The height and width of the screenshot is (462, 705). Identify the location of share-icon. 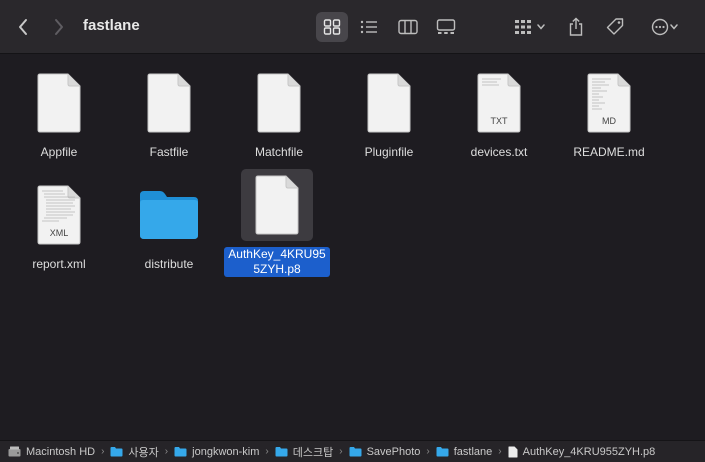
(576, 26).